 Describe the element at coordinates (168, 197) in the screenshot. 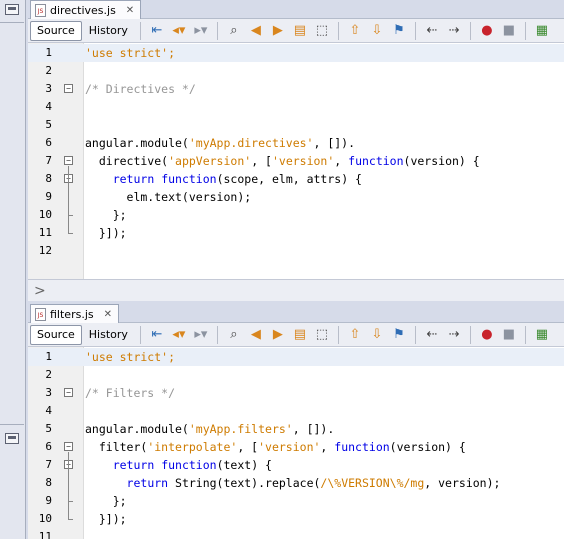

I see `code-token: elm.text(version);` at that location.